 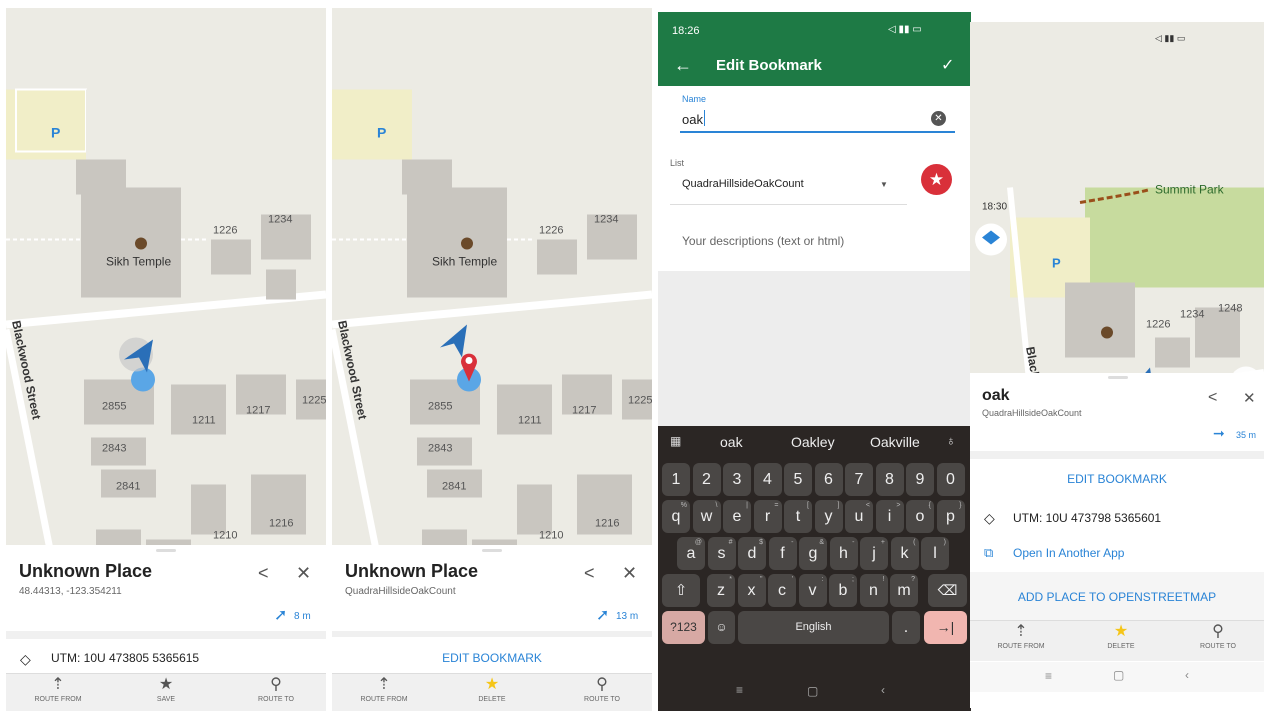 What do you see at coordinates (935, 553) in the screenshot?
I see `letter-key: l)` at bounding box center [935, 553].